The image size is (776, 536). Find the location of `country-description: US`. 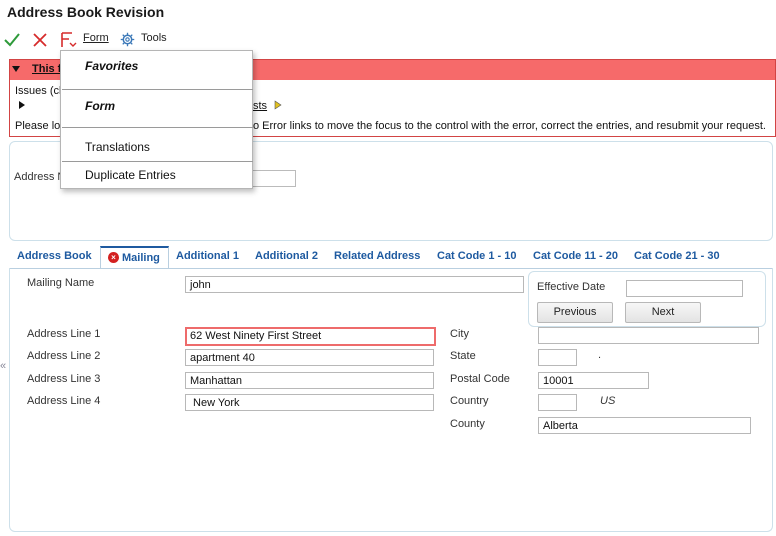

country-description: US is located at coordinates (608, 401).